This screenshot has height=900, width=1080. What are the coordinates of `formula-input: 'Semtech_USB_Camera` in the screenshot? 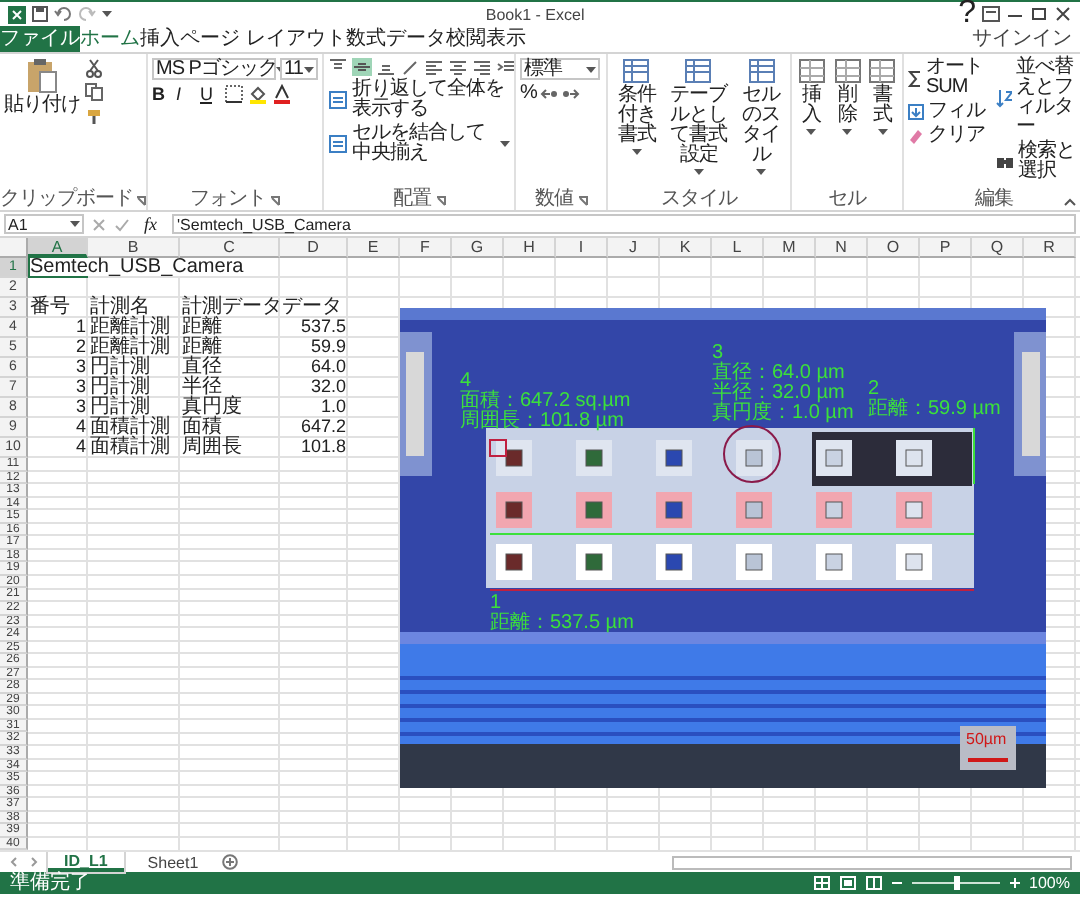 It's located at (623, 224).